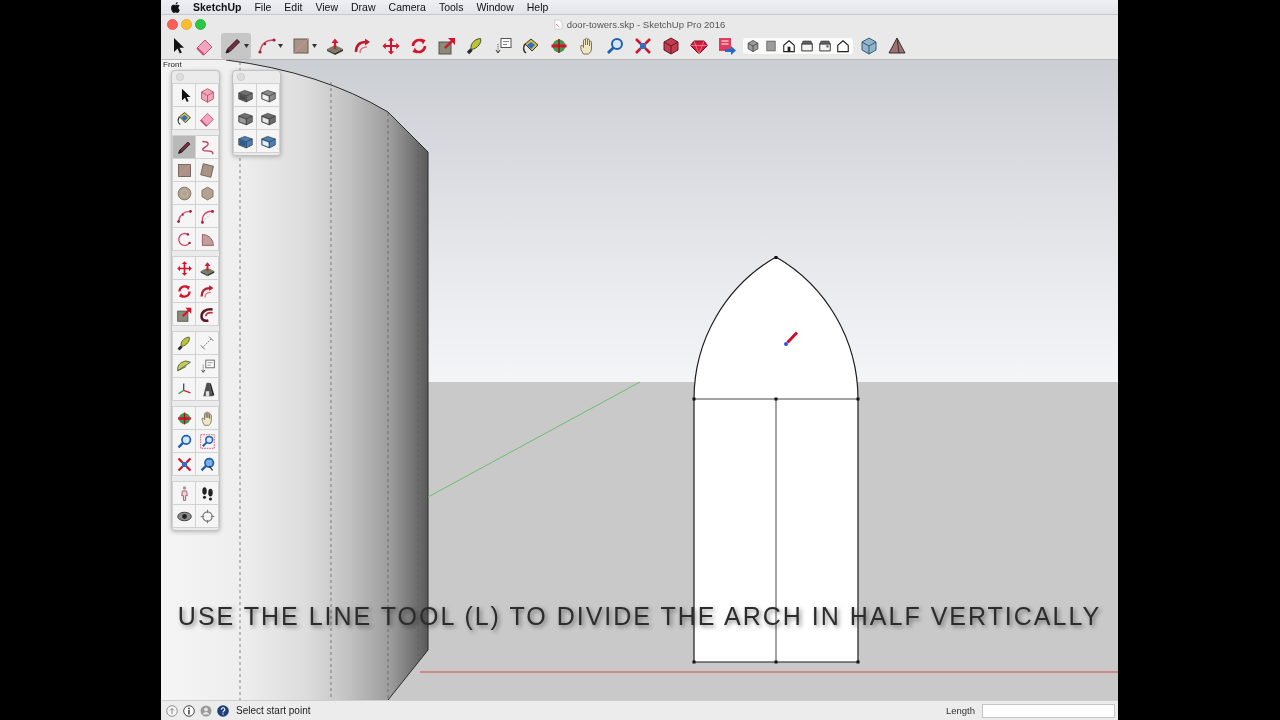 The height and width of the screenshot is (720, 1280). Describe the element at coordinates (233, 46) in the screenshot. I see `pencil-icon` at that location.